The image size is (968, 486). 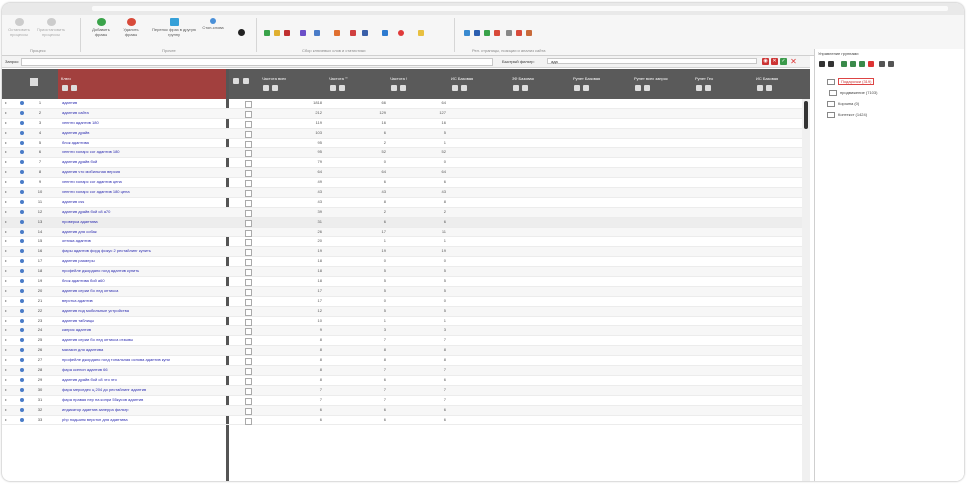 What do you see at coordinates (862, 64) in the screenshot?
I see `copy-group-icon` at bounding box center [862, 64].